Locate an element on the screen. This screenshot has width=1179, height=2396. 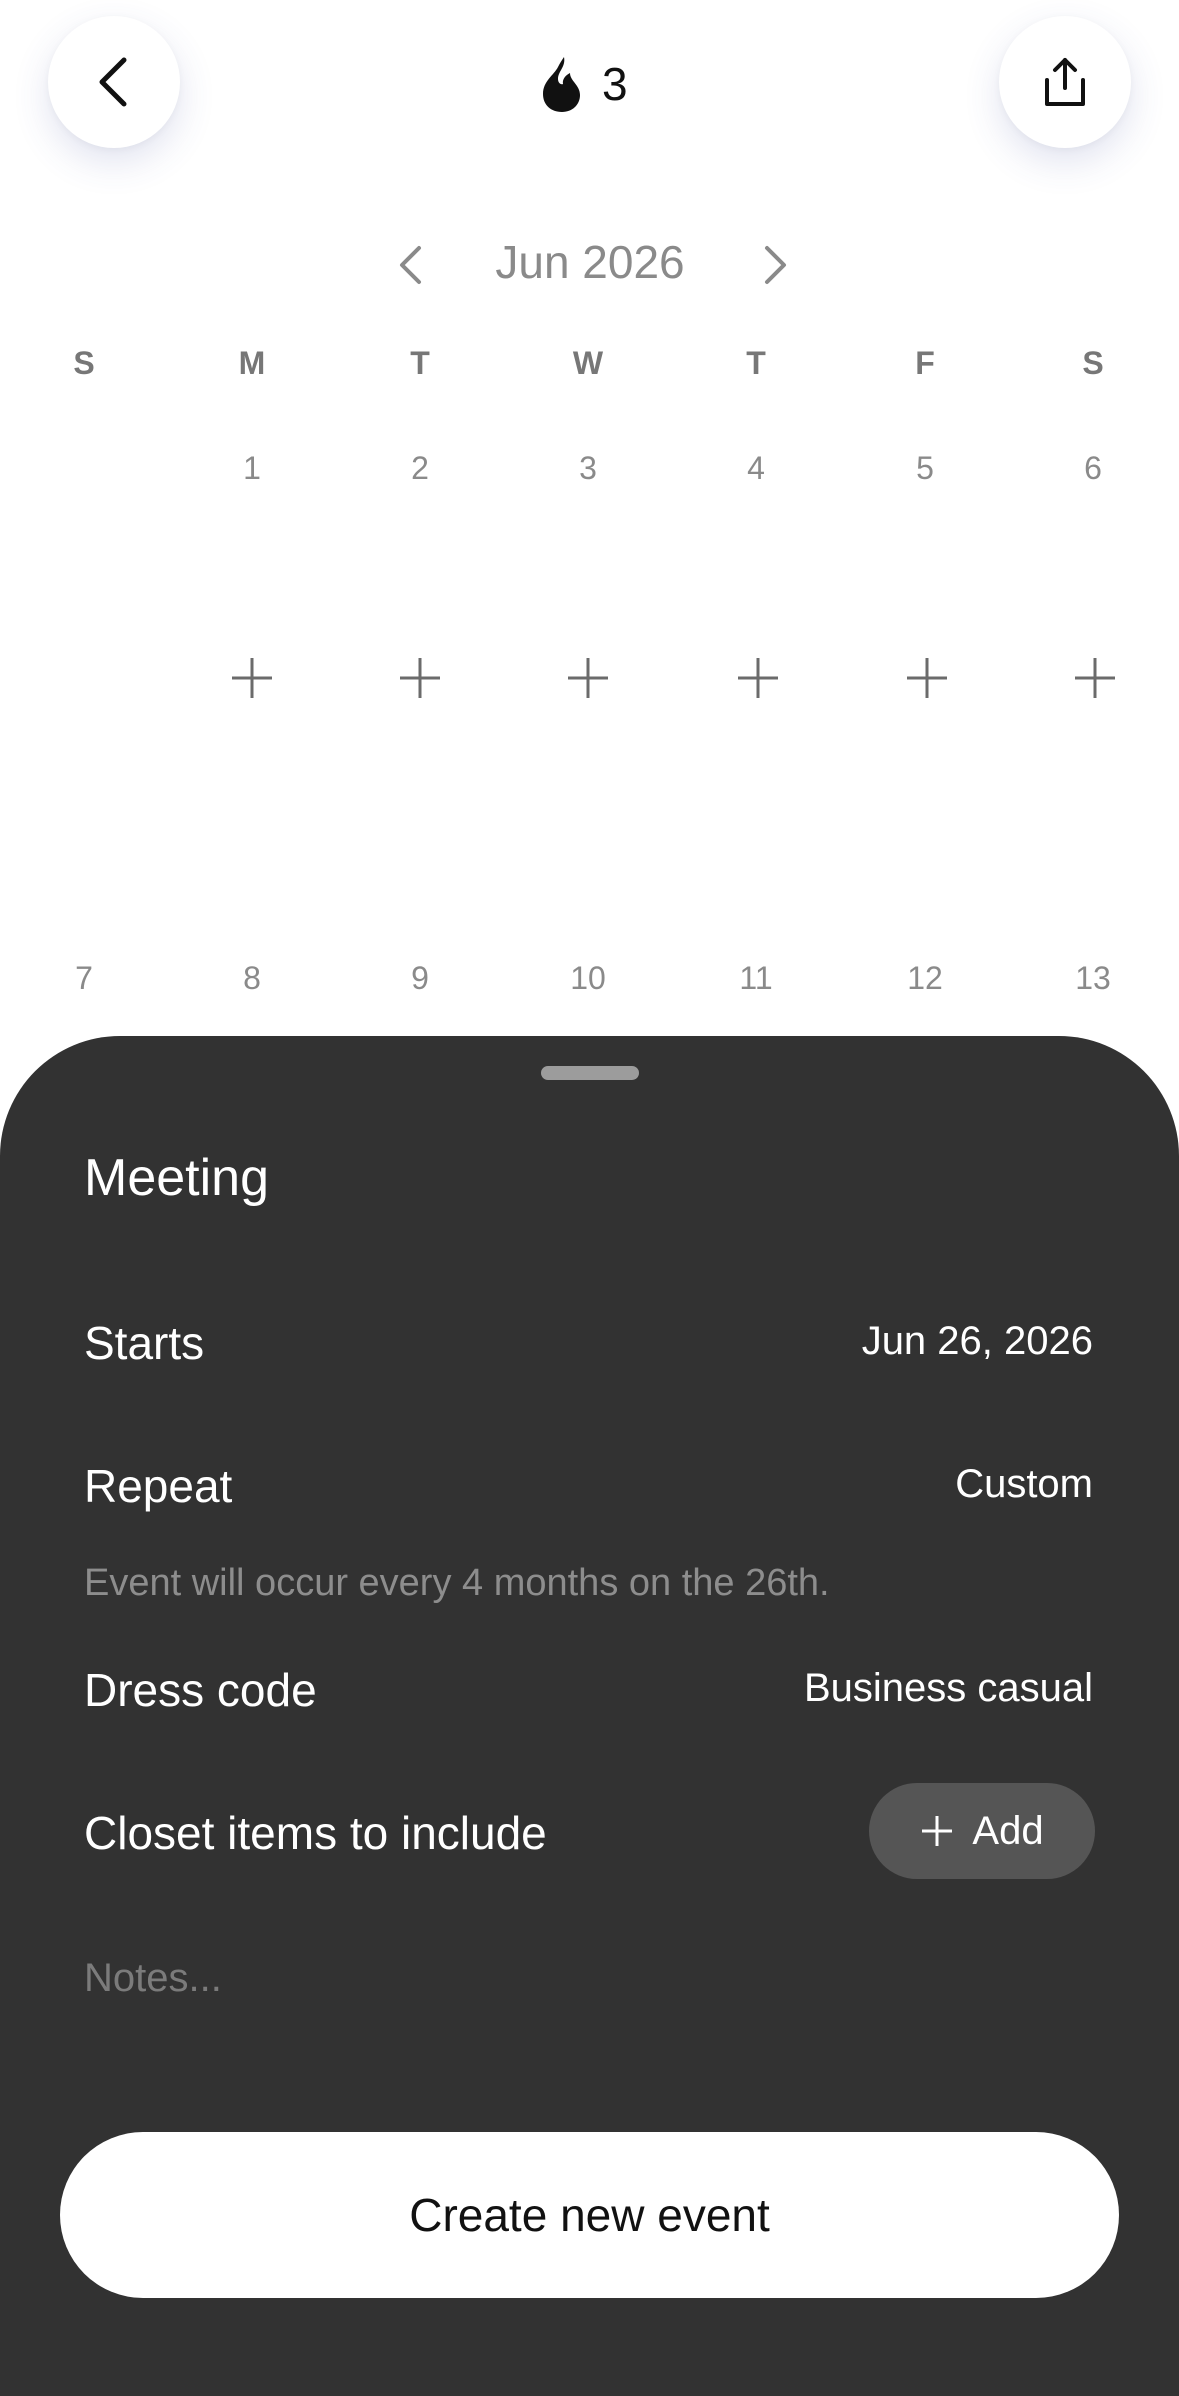
calendar-day: 12 is located at coordinates (925, 978).